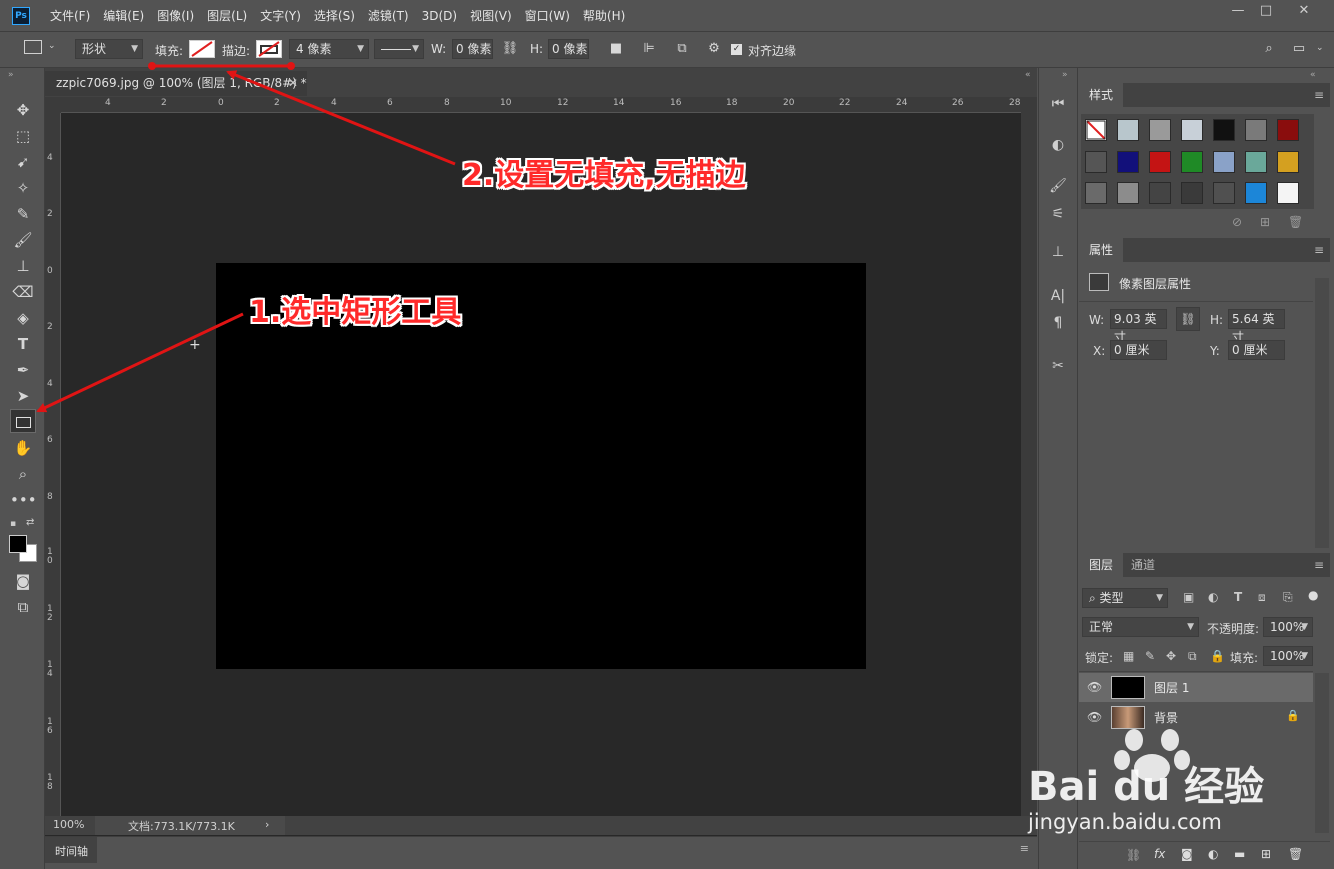  Describe the element at coordinates (1125, 822) in the screenshot. I see `watermark-url: jingyan.baidu.com` at that location.